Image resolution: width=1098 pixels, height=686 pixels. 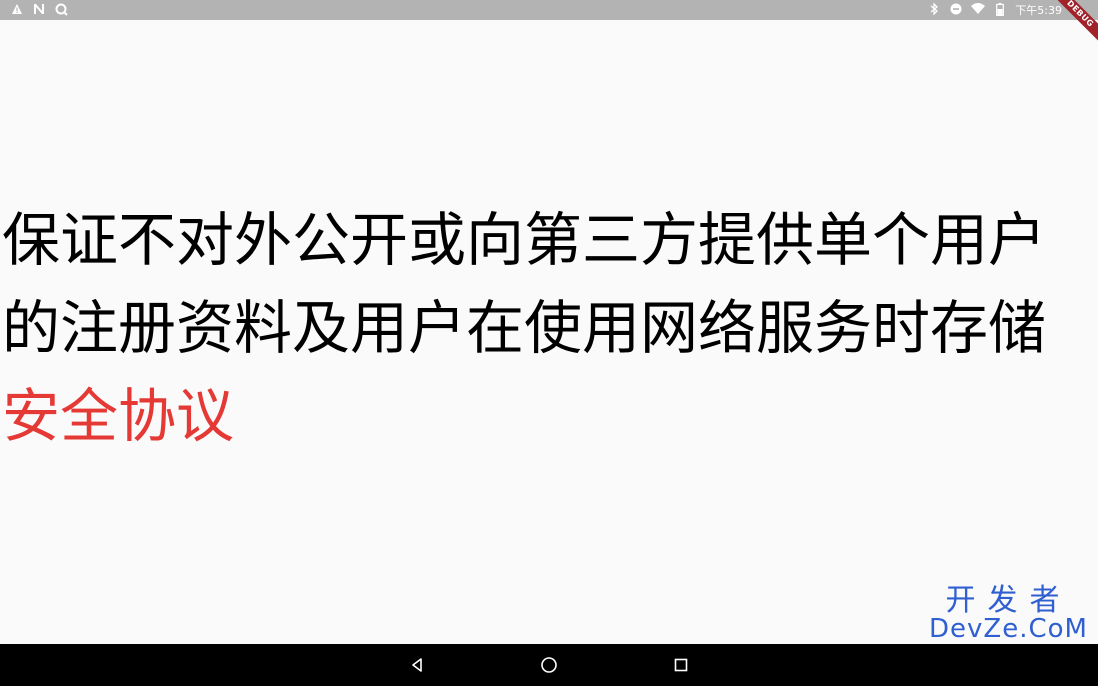 I want to click on n-icon, so click(x=39, y=10).